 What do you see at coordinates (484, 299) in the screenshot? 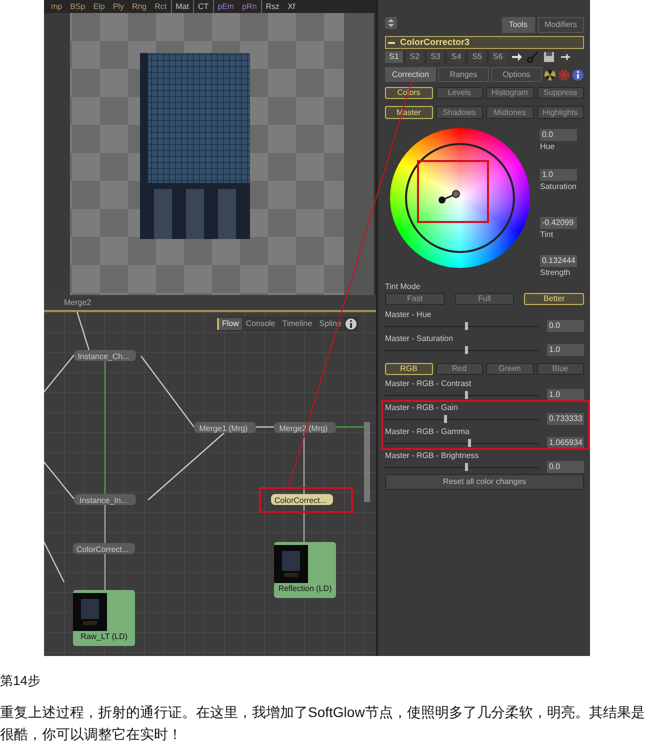
I see `tint-mode-button: Full` at bounding box center [484, 299].